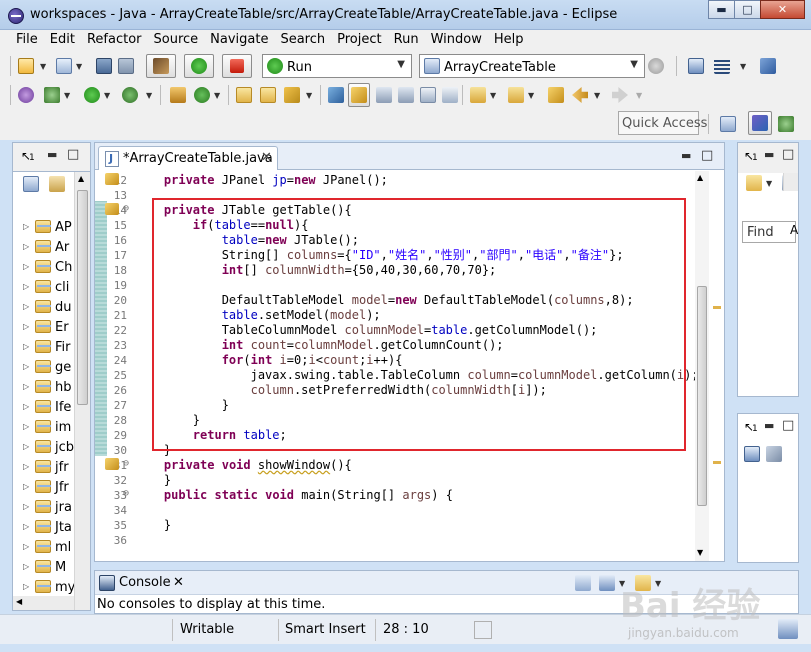  Describe the element at coordinates (26, 95) in the screenshot. I see `debug-perspective-icon` at that location.